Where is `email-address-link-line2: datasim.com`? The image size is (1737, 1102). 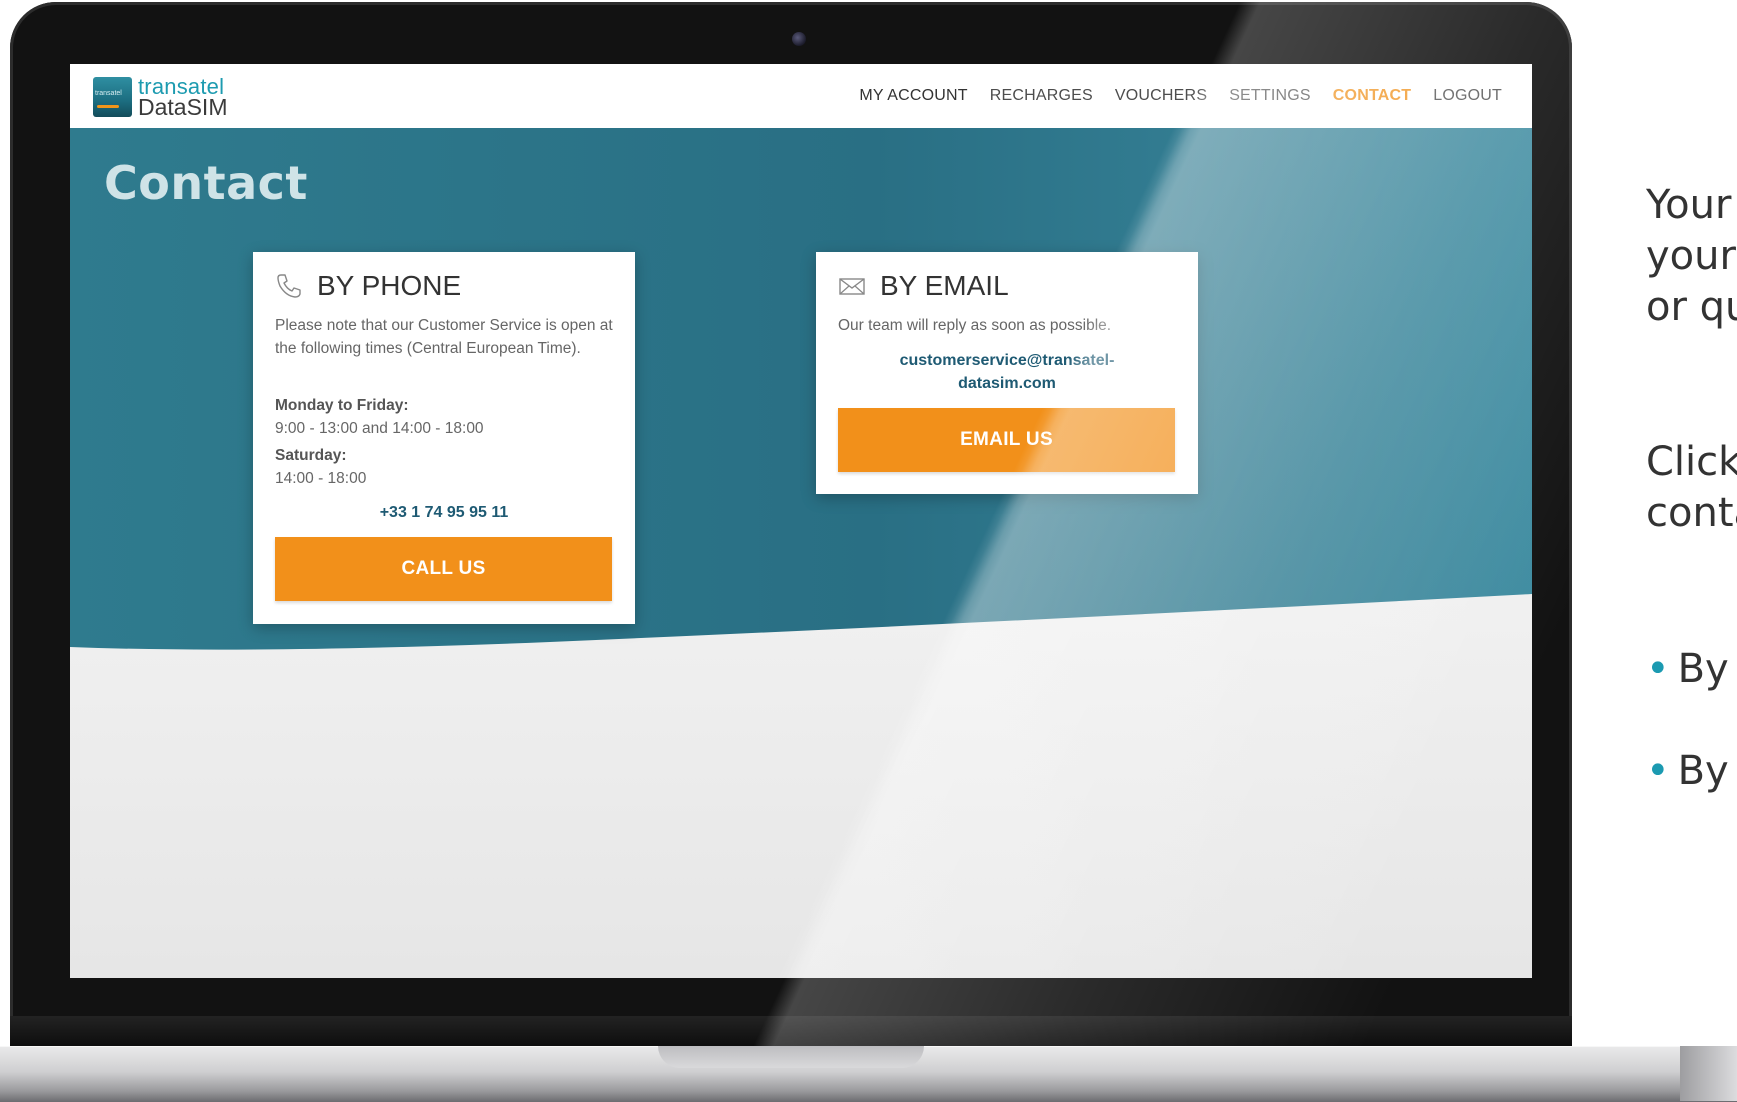 email-address-link-line2: datasim.com is located at coordinates (1007, 384).